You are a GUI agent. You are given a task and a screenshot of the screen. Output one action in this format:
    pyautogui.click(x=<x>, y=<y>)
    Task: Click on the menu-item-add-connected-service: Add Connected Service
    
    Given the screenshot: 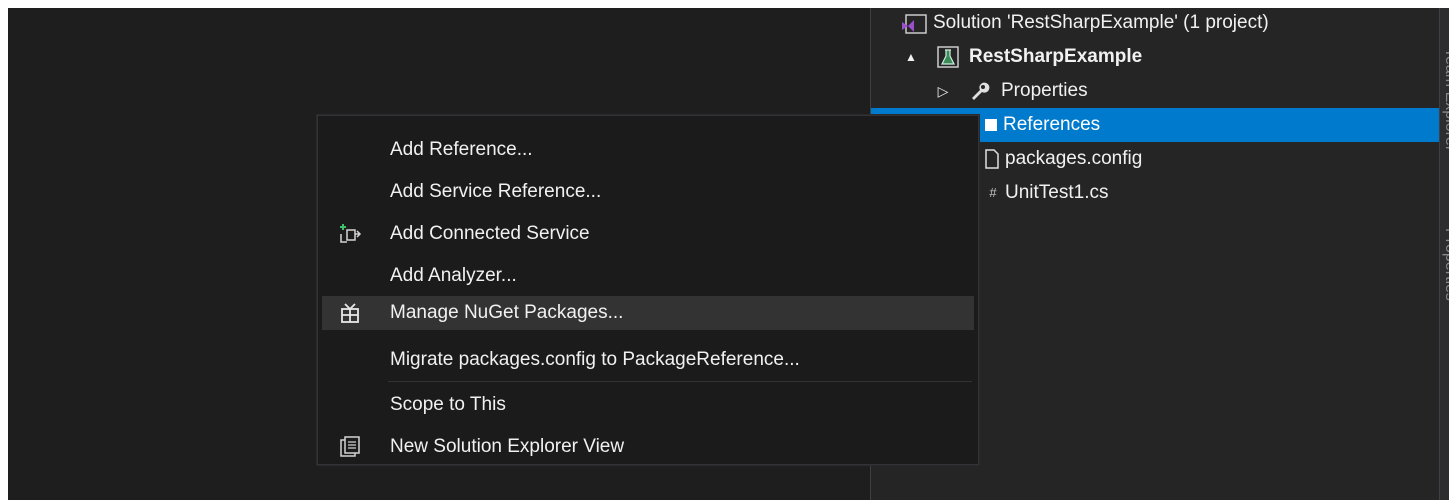 What is the action you would take?
    pyautogui.click(x=648, y=234)
    